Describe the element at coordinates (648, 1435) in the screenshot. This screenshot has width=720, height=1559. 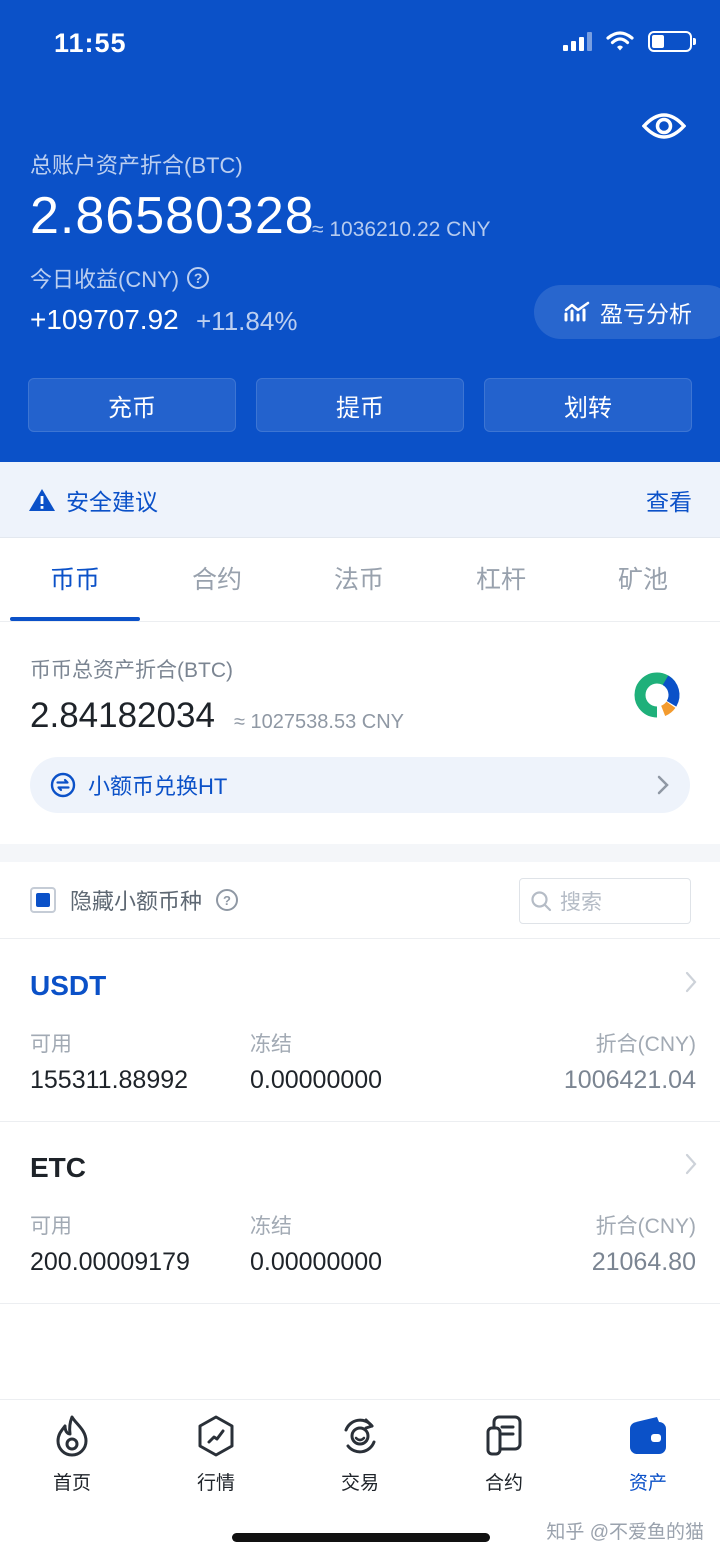
I see `wallet-icon` at that location.